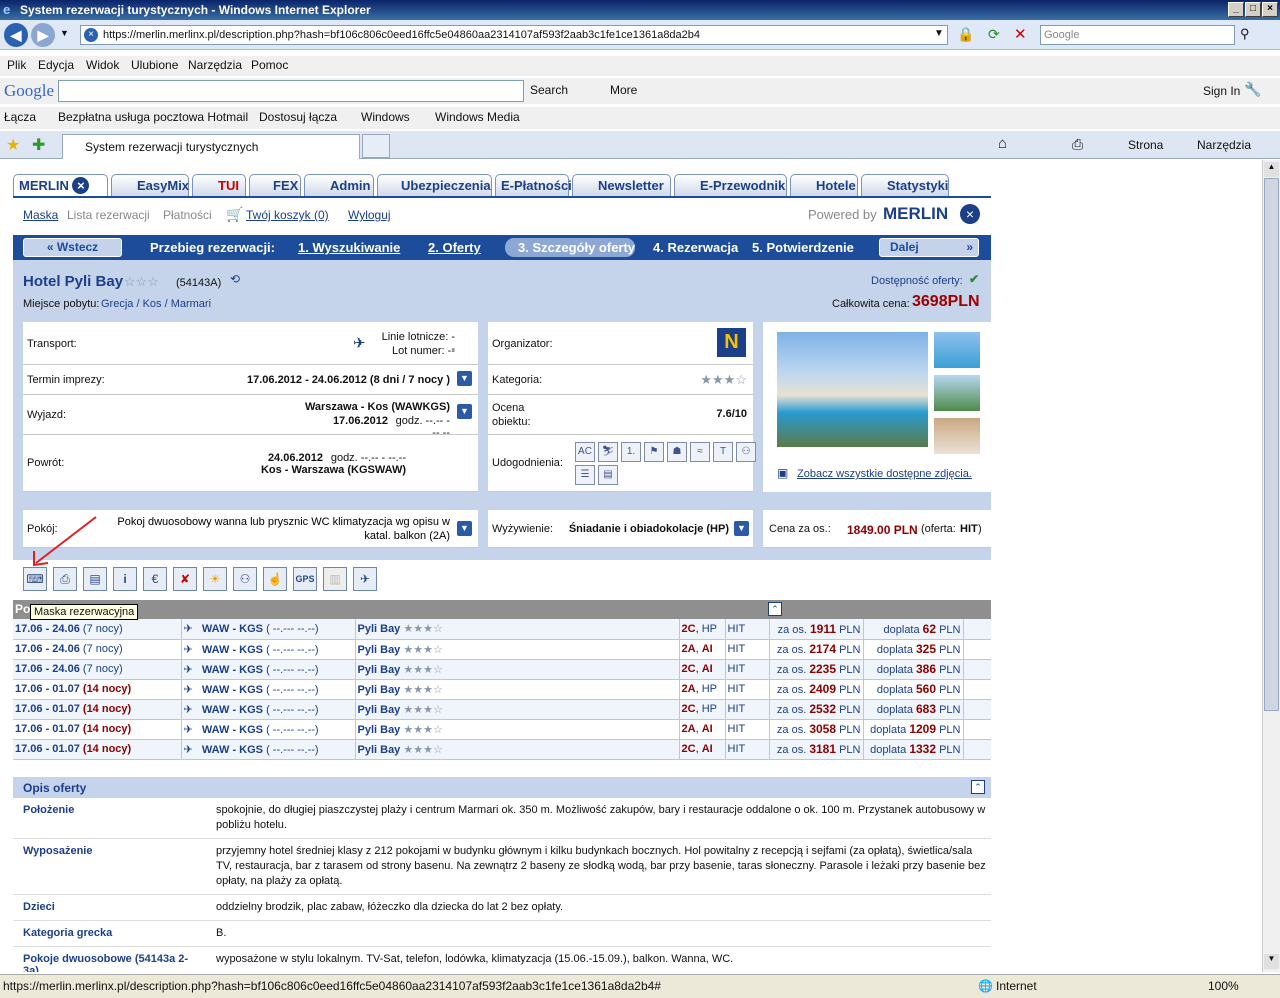  What do you see at coordinates (464, 411) in the screenshot?
I see `wyjazd-dropdown-icon: ▼` at bounding box center [464, 411].